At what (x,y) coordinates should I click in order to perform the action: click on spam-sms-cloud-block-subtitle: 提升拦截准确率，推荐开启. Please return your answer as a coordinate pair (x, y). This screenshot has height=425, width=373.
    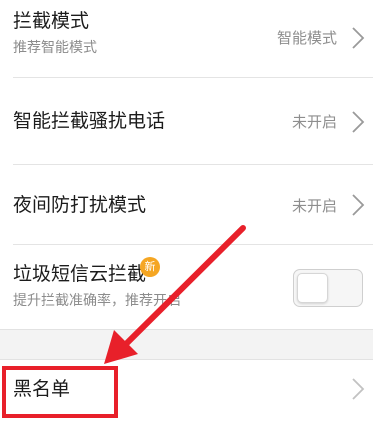
    Looking at the image, I should click on (97, 301).